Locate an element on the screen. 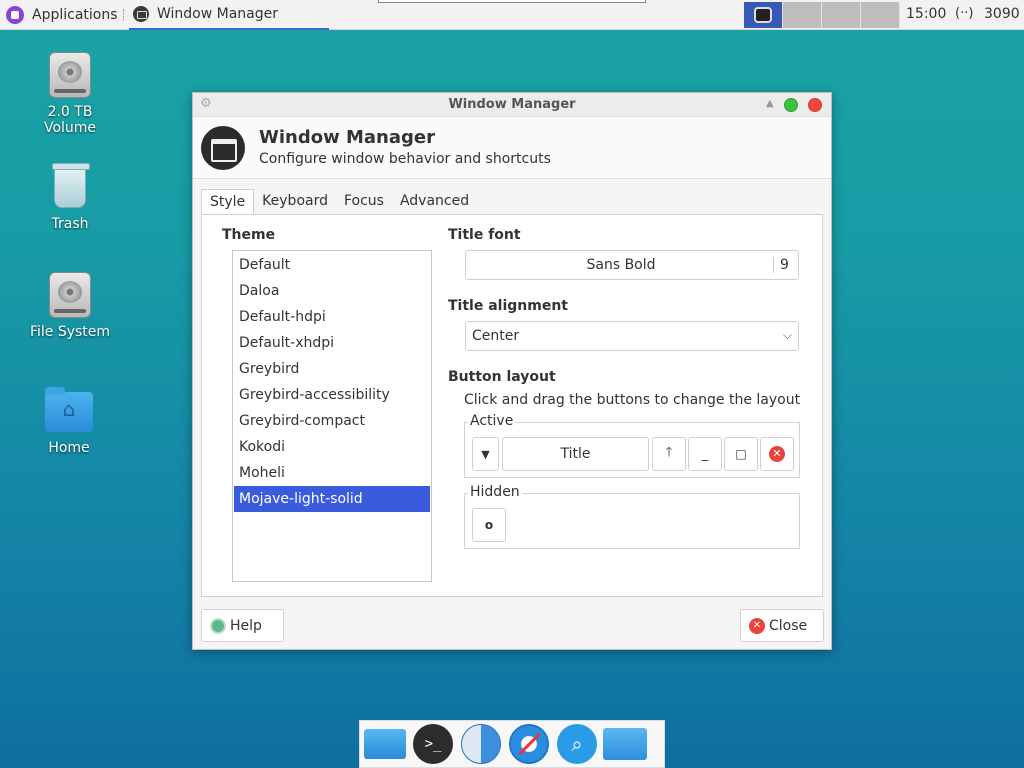 This screenshot has height=768, width=1024. theme-item: Default-xhdpi is located at coordinates (332, 343).